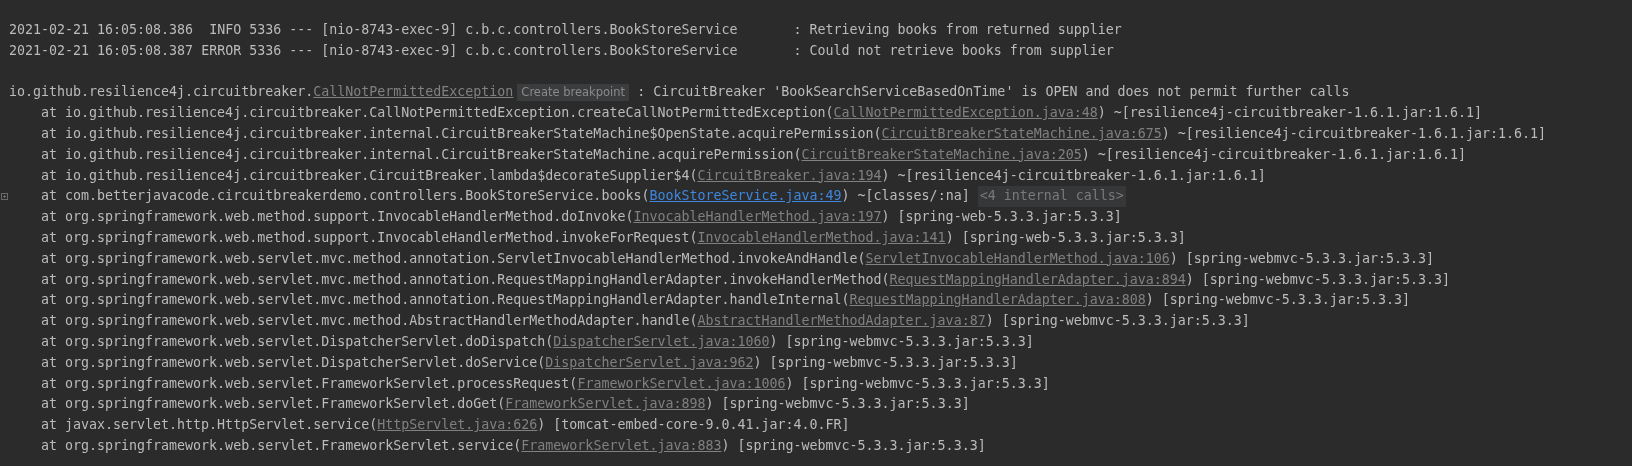  Describe the element at coordinates (281, 445) in the screenshot. I see `log-text: at org.springframework.web.servlet.FrameworkServlet.service(` at that location.